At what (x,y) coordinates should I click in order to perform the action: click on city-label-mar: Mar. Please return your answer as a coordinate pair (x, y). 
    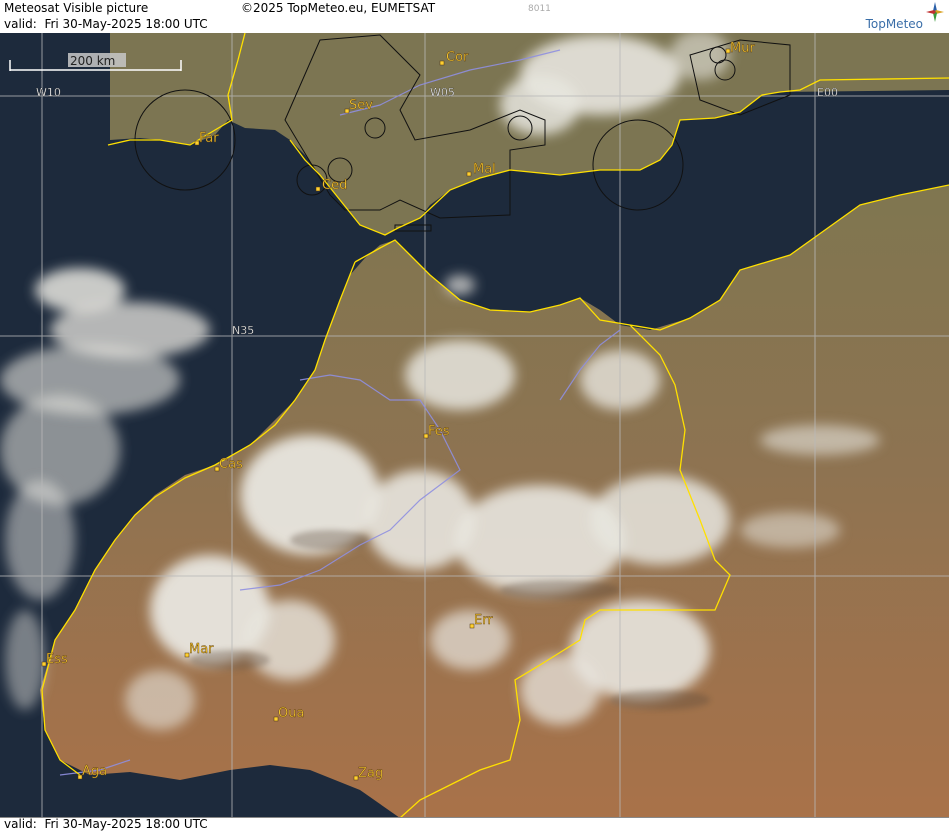
    Looking at the image, I should click on (201, 649).